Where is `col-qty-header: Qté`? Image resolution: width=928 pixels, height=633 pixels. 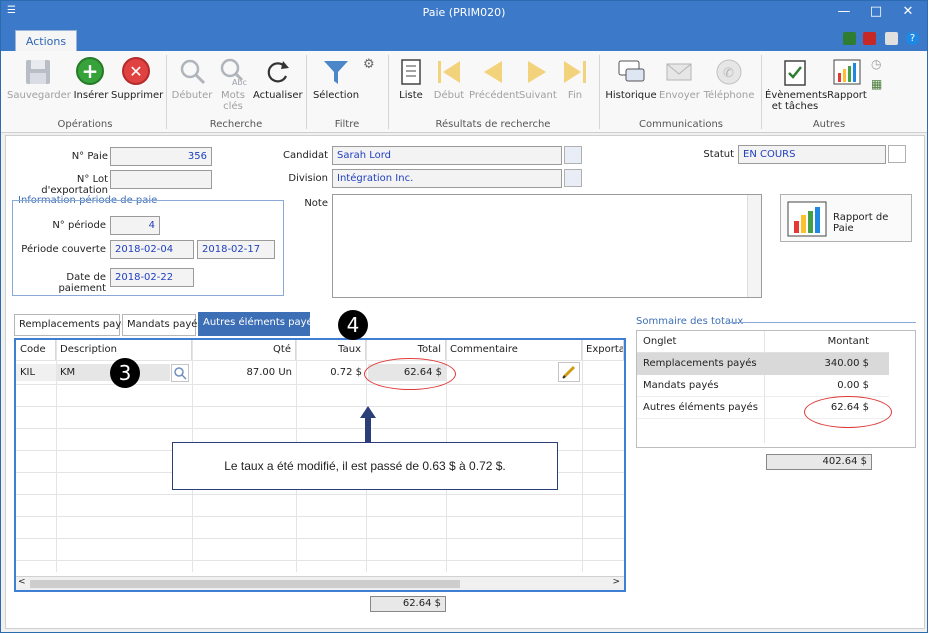 col-qty-header: Qté is located at coordinates (244, 350).